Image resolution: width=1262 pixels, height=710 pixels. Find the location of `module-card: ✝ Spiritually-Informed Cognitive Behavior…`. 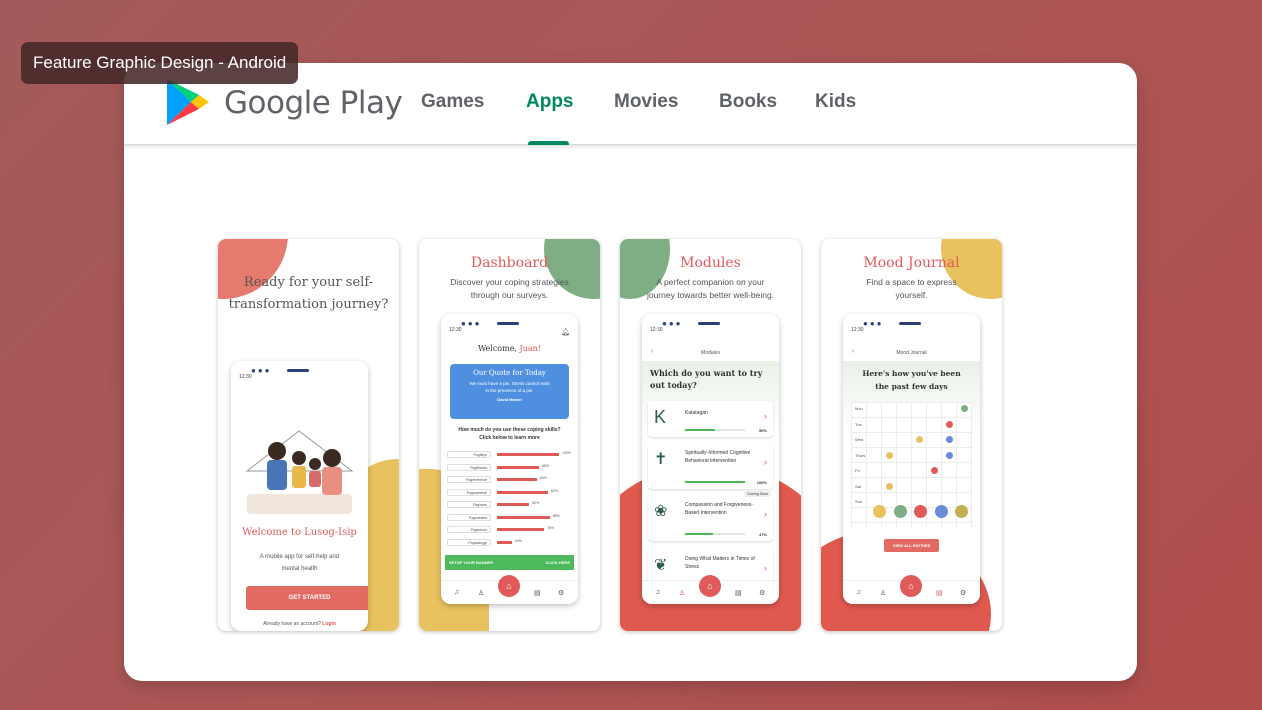

module-card: ✝ Spiritually-Informed Cognitive Behavior… is located at coordinates (710, 466).